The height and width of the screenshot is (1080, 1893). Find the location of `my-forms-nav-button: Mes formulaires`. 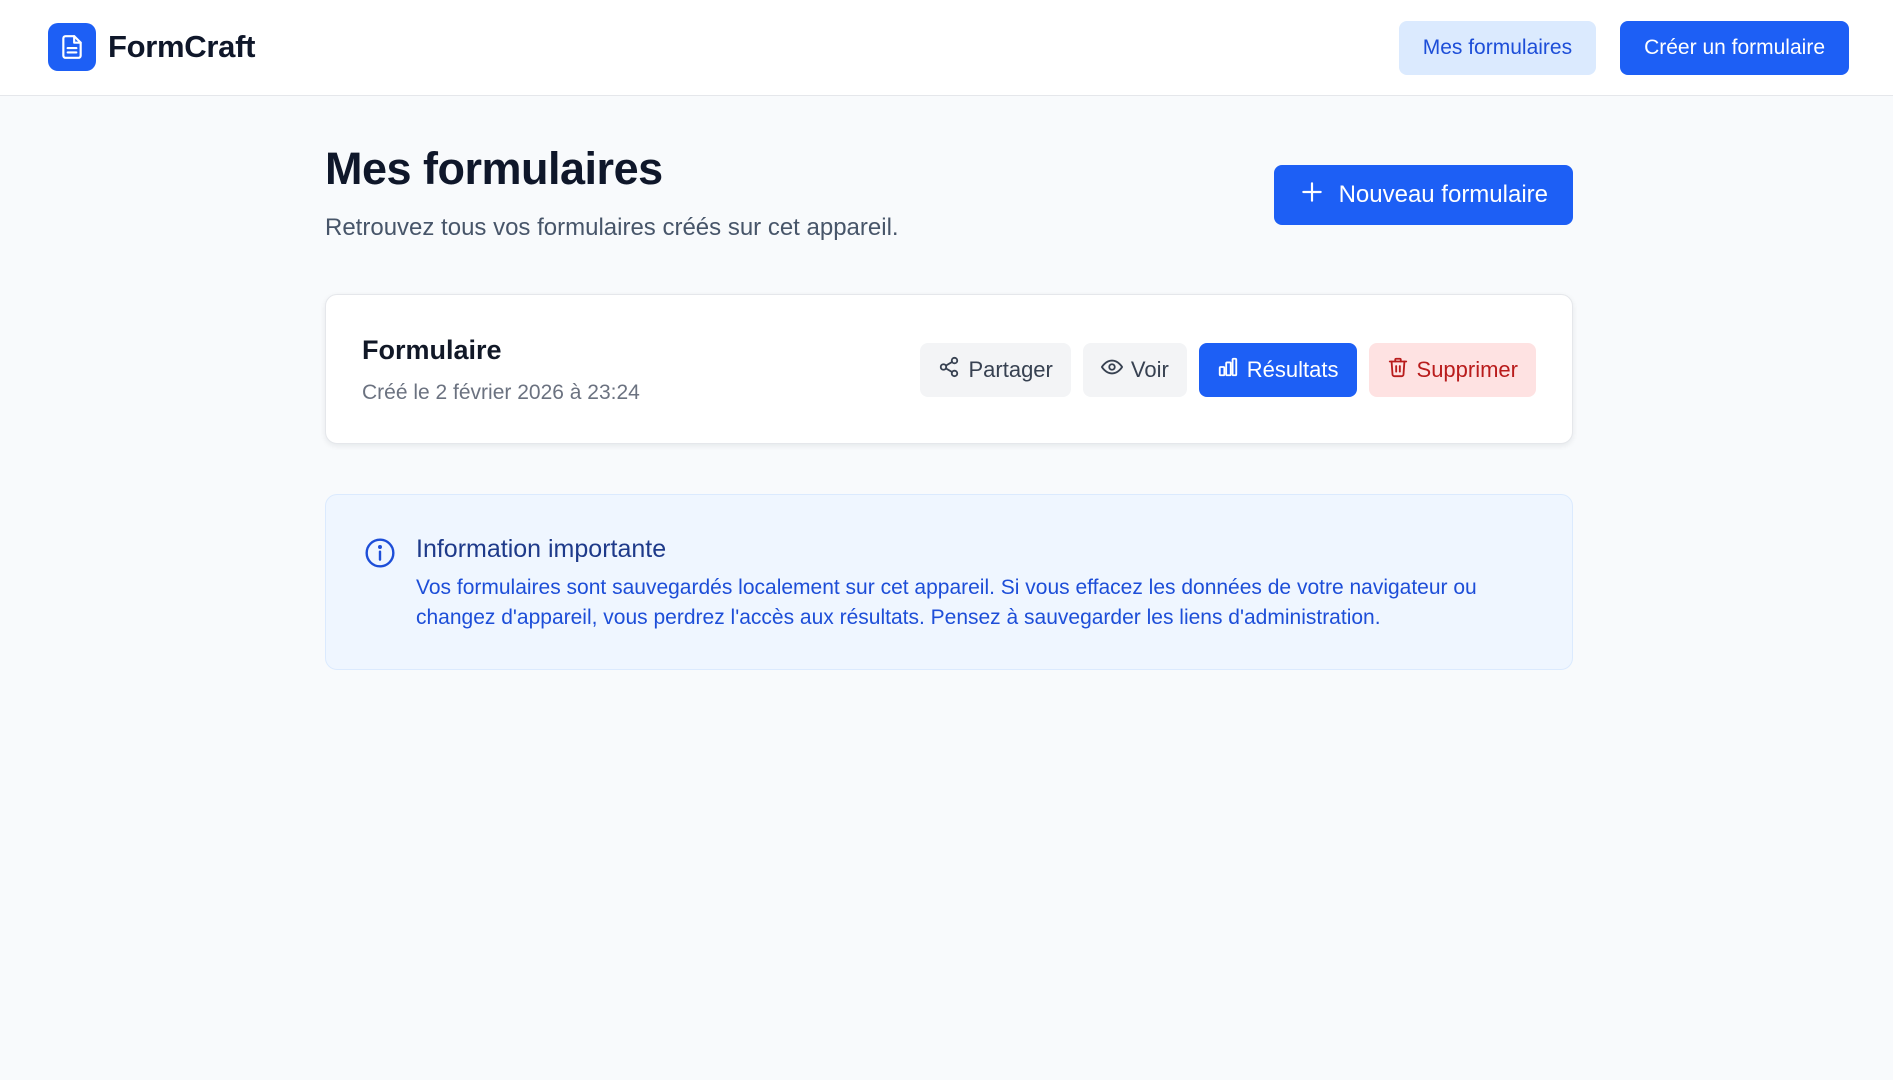

my-forms-nav-button: Mes formulaires is located at coordinates (1497, 48).